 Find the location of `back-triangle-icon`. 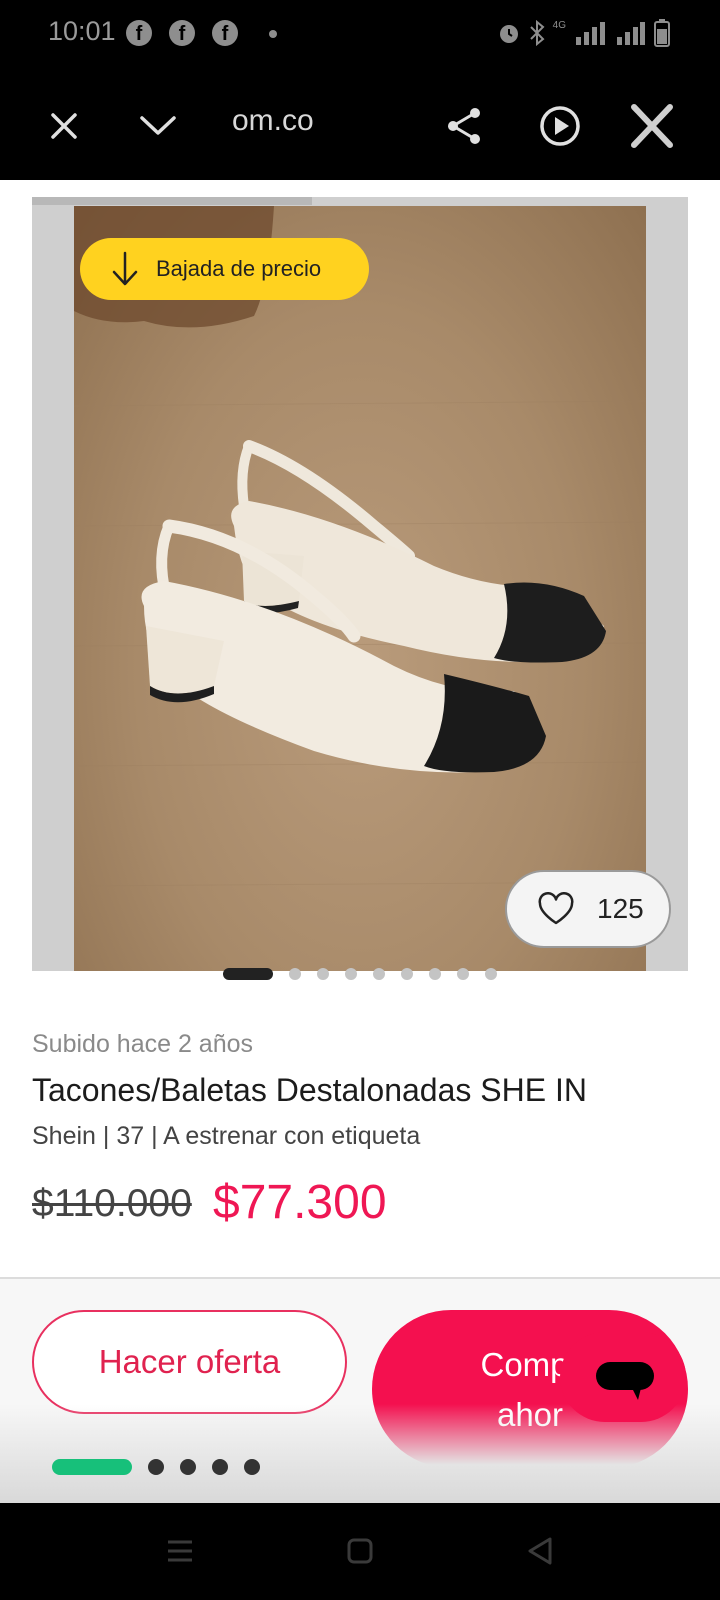

back-triangle-icon is located at coordinates (540, 1551).